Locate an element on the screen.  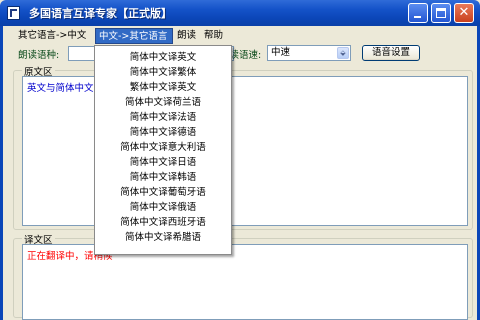
maximize-button is located at coordinates (441, 13).